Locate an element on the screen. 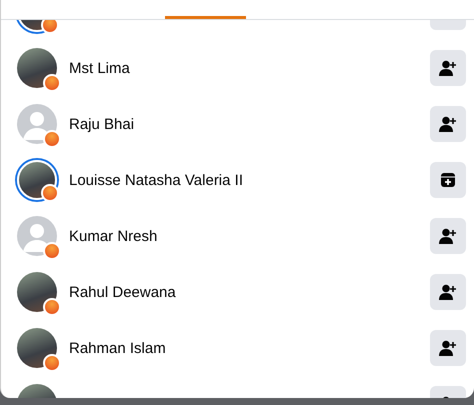 The width and height of the screenshot is (474, 405). person-name: Rahman Islam is located at coordinates (249, 348).